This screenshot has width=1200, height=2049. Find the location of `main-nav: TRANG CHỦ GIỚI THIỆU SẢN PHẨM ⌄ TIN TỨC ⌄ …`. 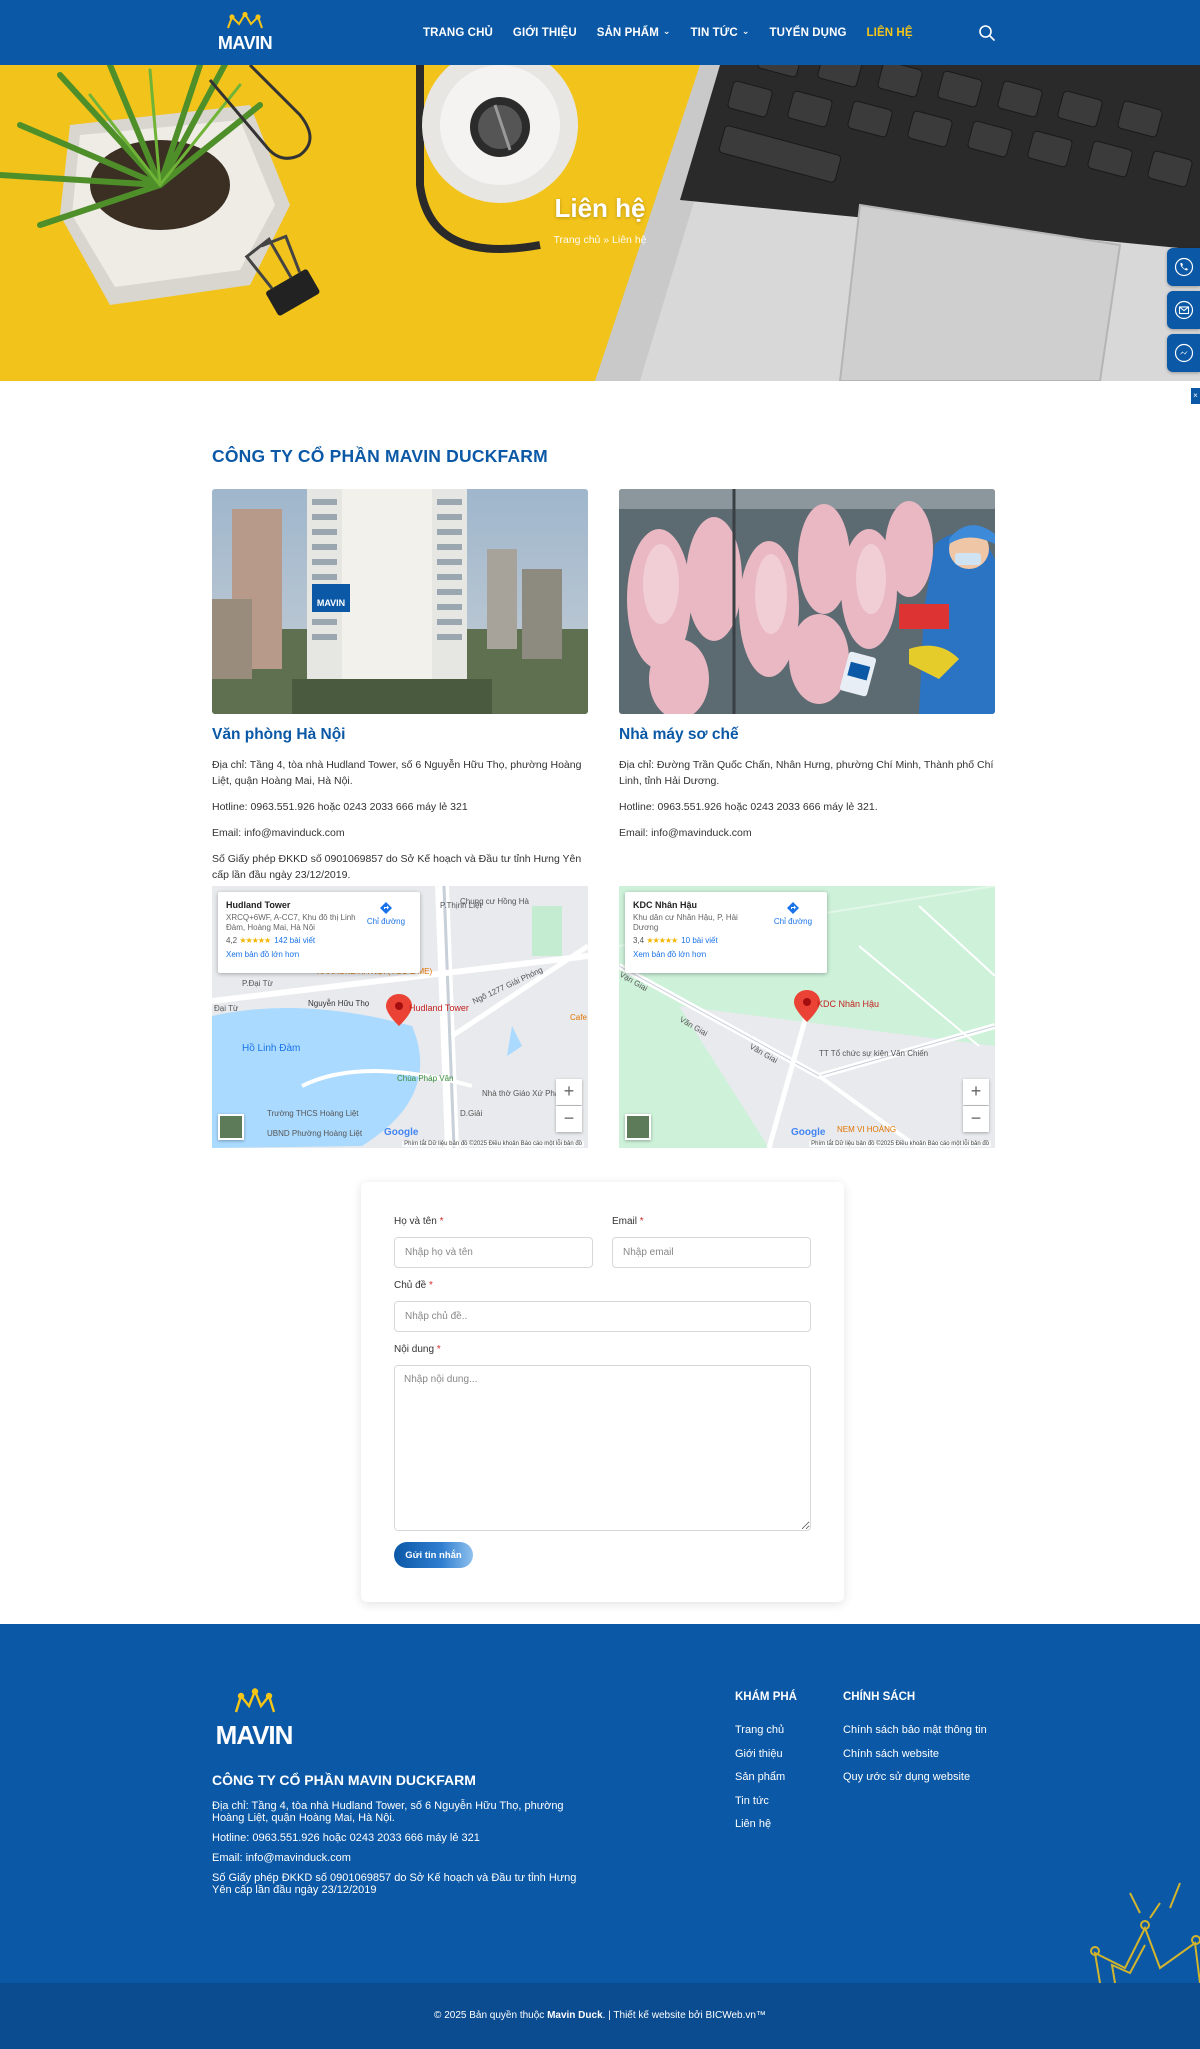

main-nav: TRANG CHỦ GIỚI THIỆU SẢN PHẨM ⌄ TIN TỨC ⌄ … is located at coordinates (678, 32).